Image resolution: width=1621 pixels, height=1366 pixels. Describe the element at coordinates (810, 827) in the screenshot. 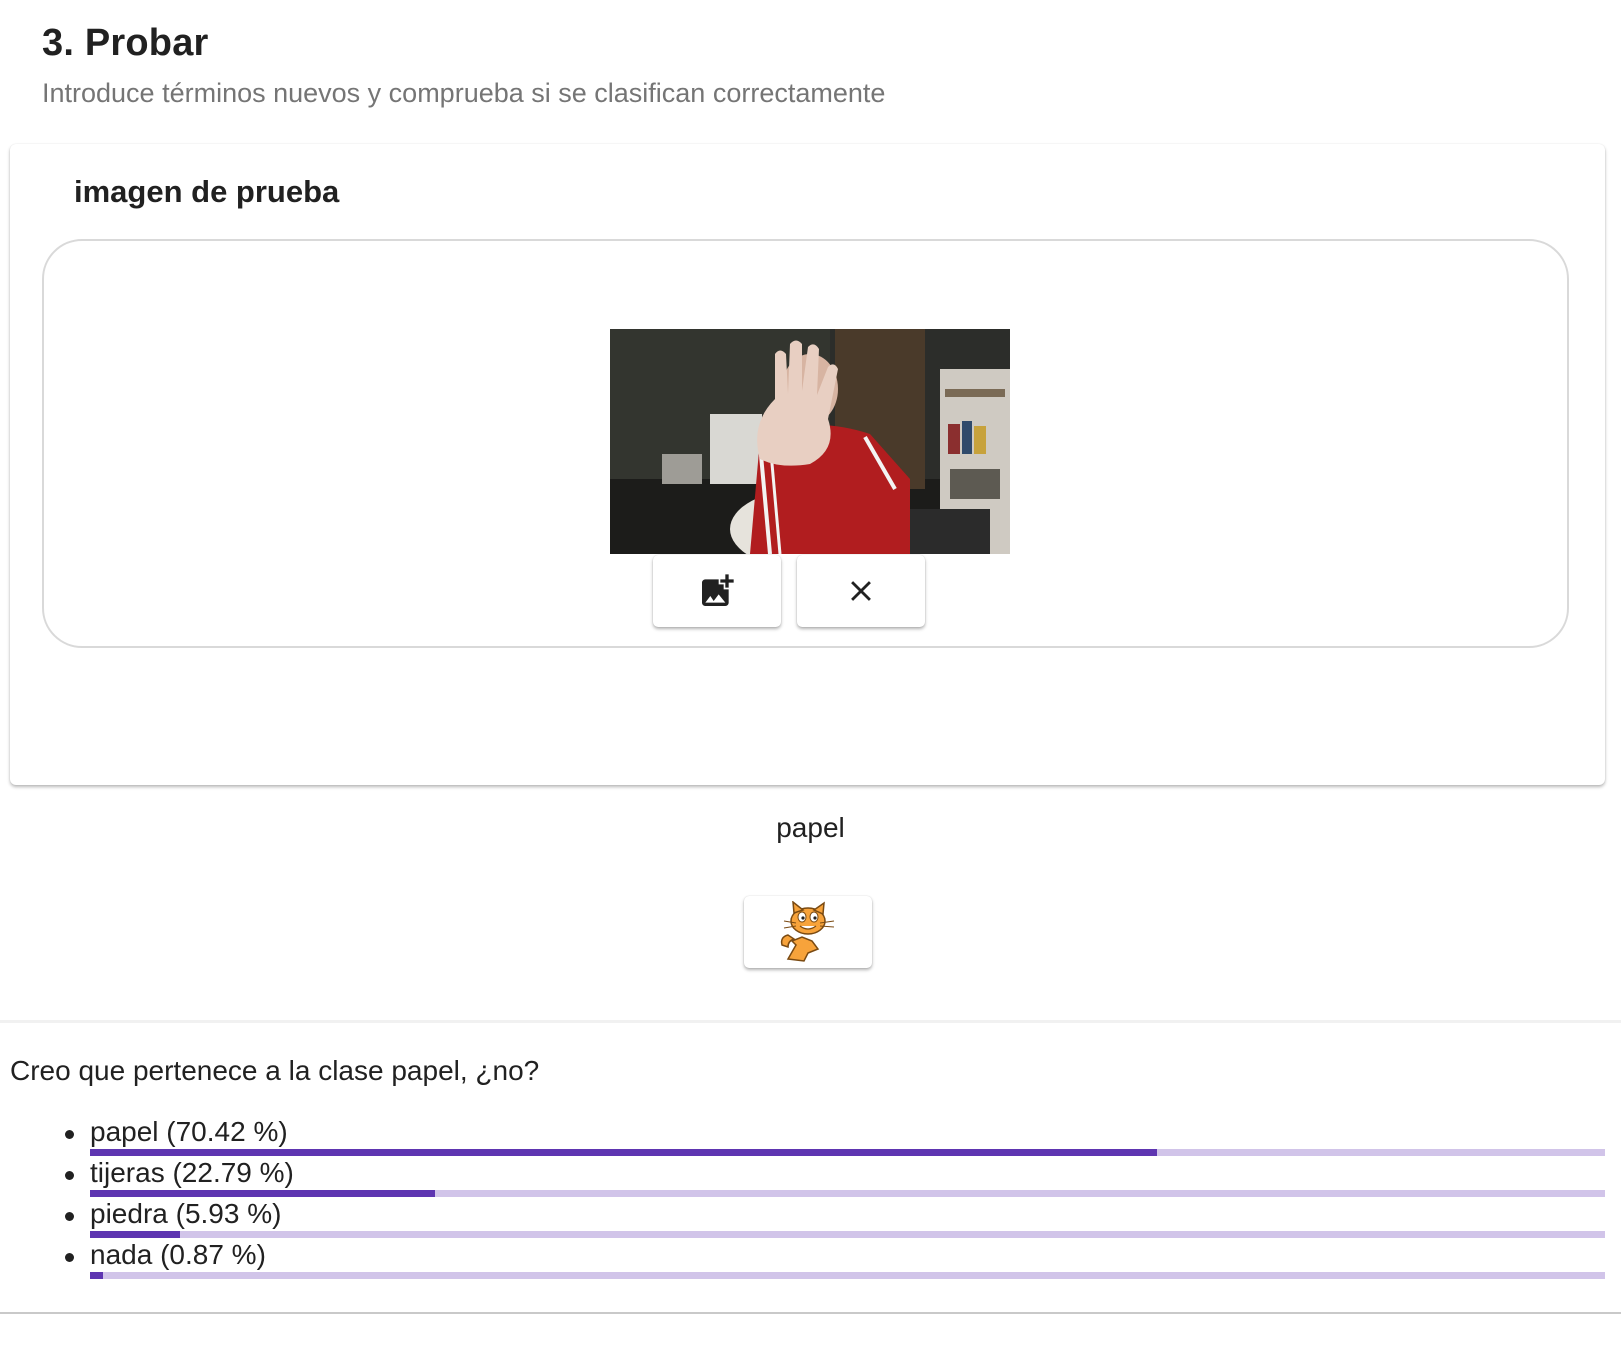

I see `predicted-class-label: papel` at that location.